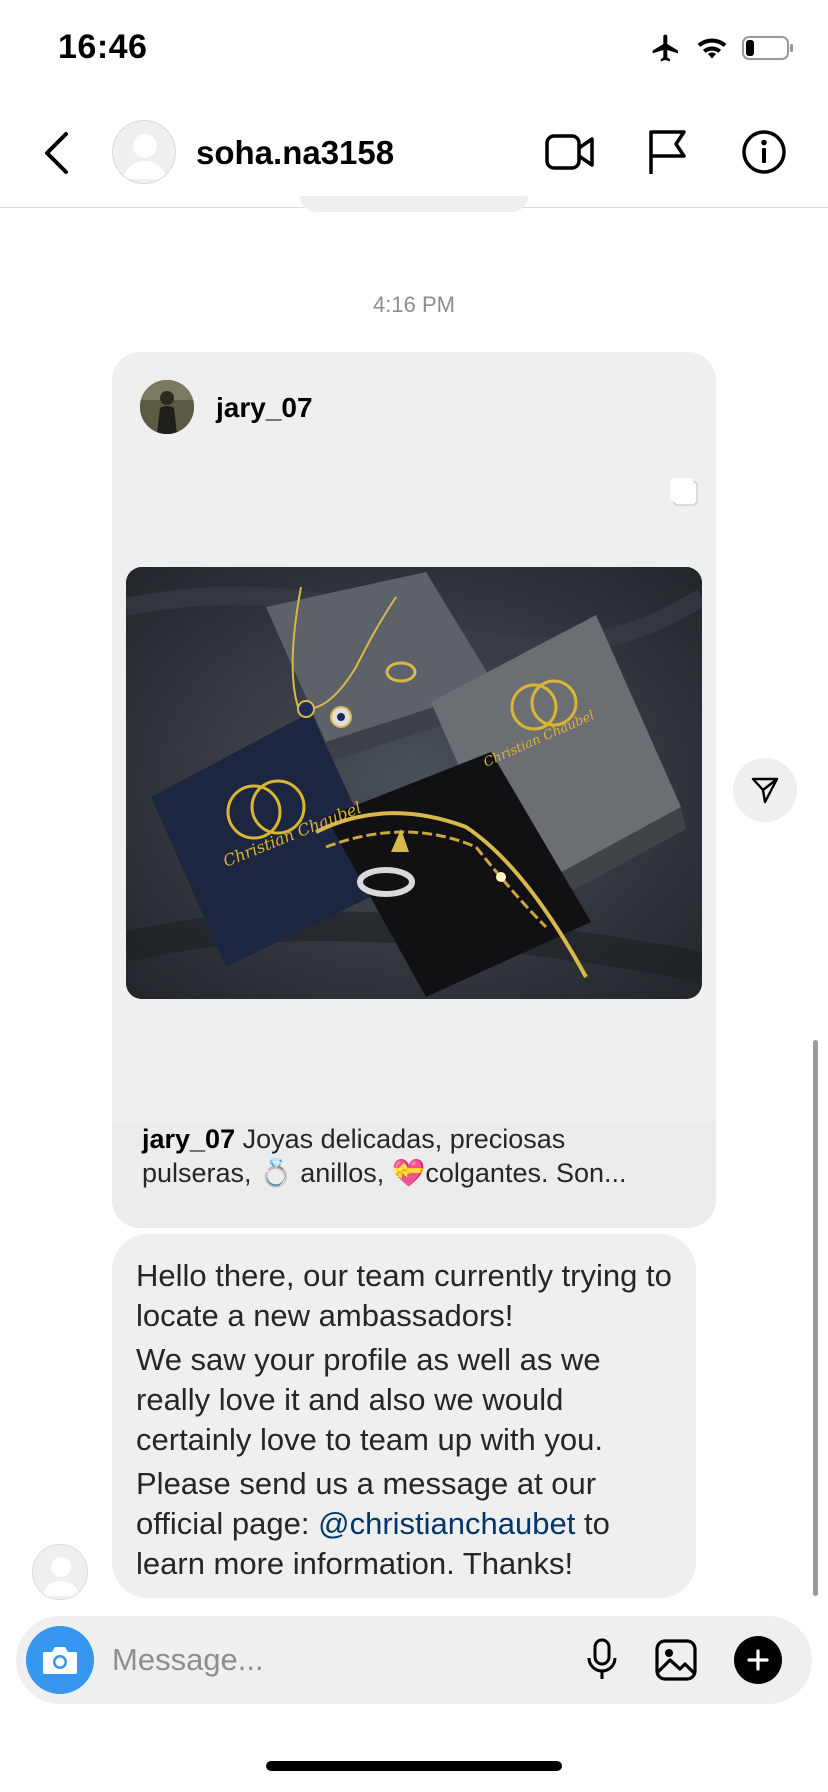 This screenshot has height=1792, width=828. What do you see at coordinates (144, 152) in the screenshot?
I see `contact-avatar` at bounding box center [144, 152].